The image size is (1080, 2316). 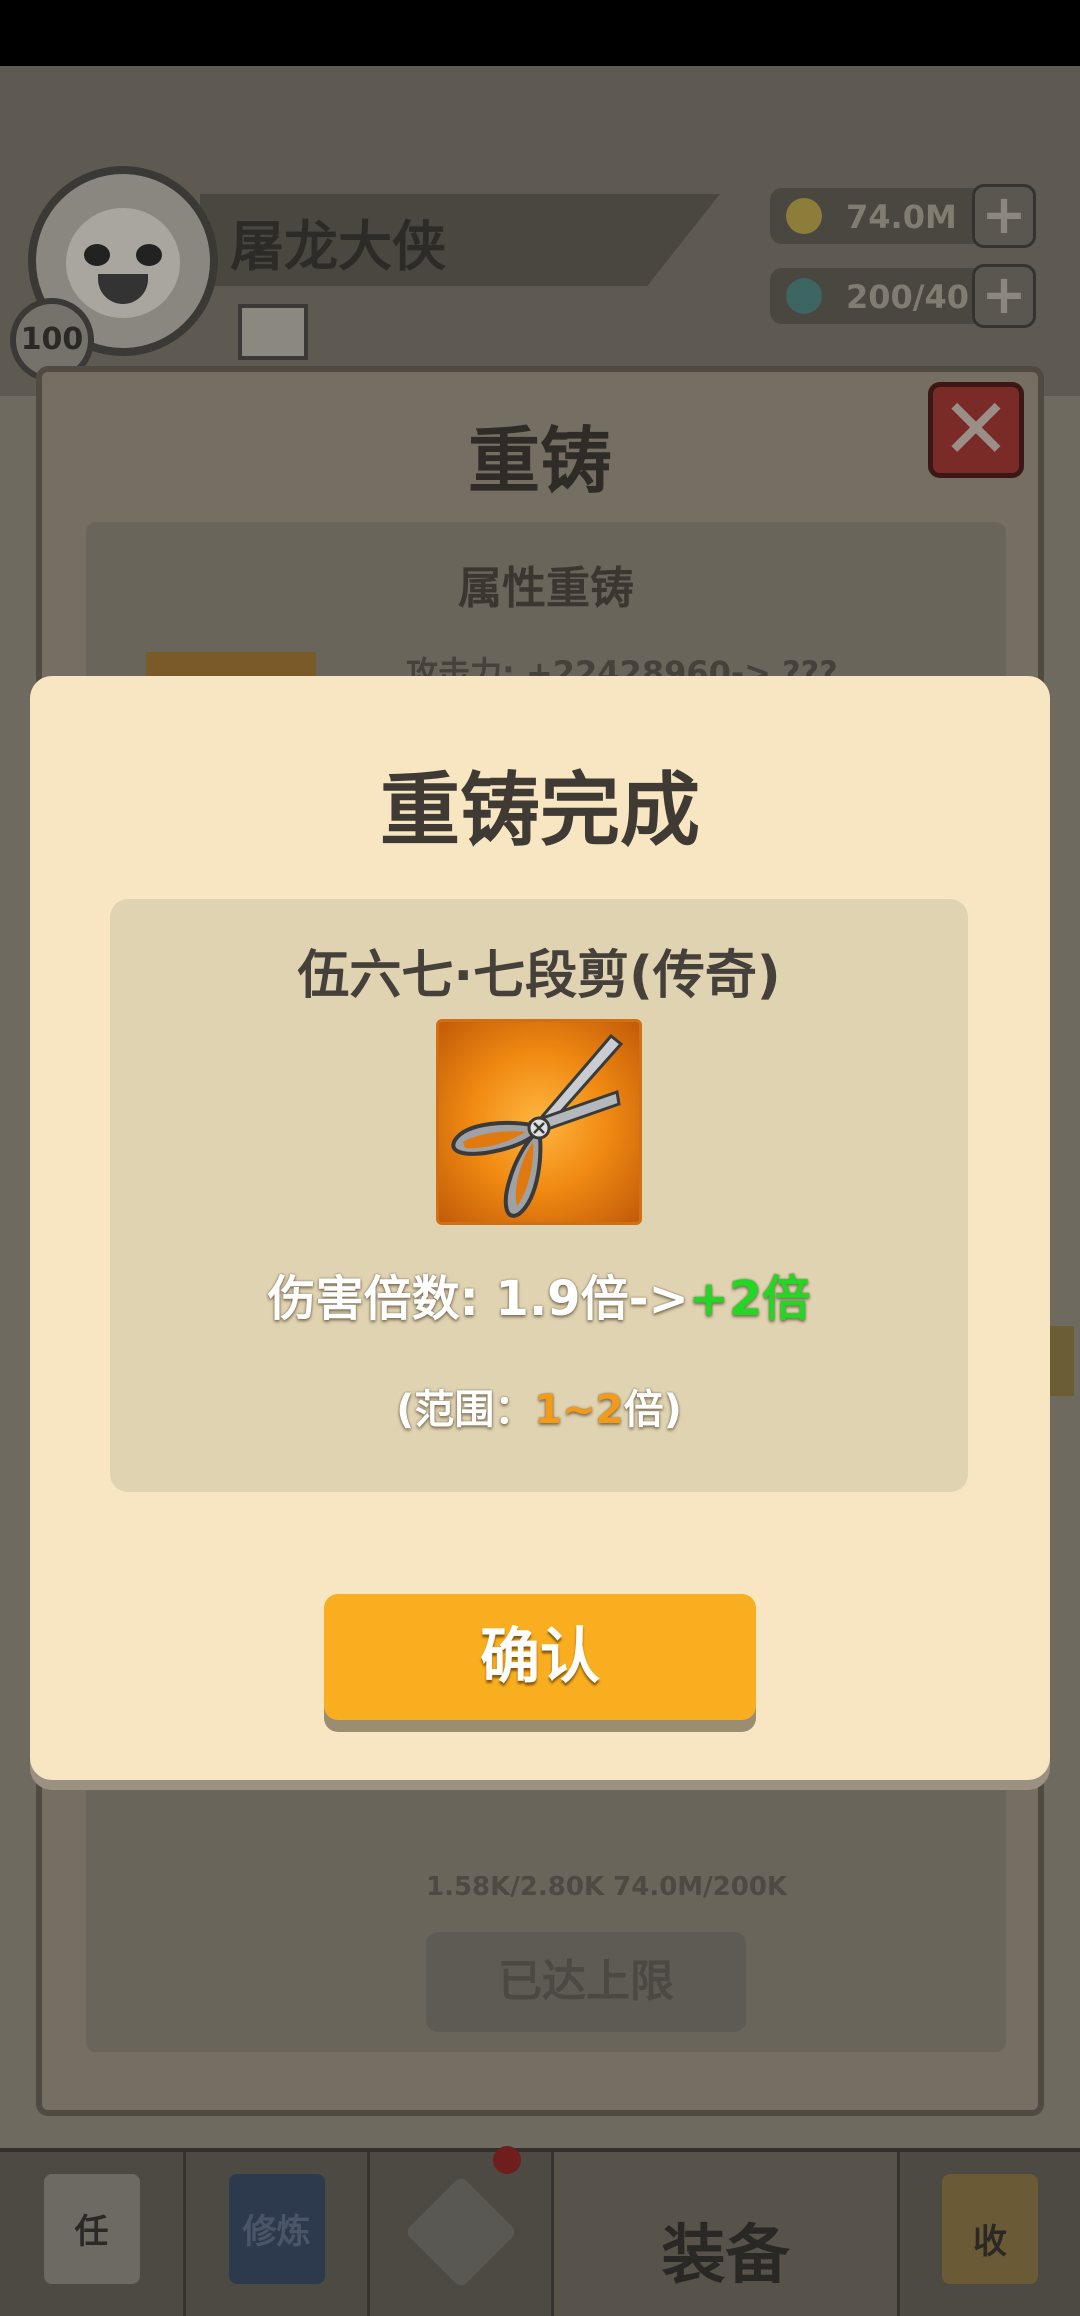 I want to click on add-gem-button: +, so click(x=1004, y=296).